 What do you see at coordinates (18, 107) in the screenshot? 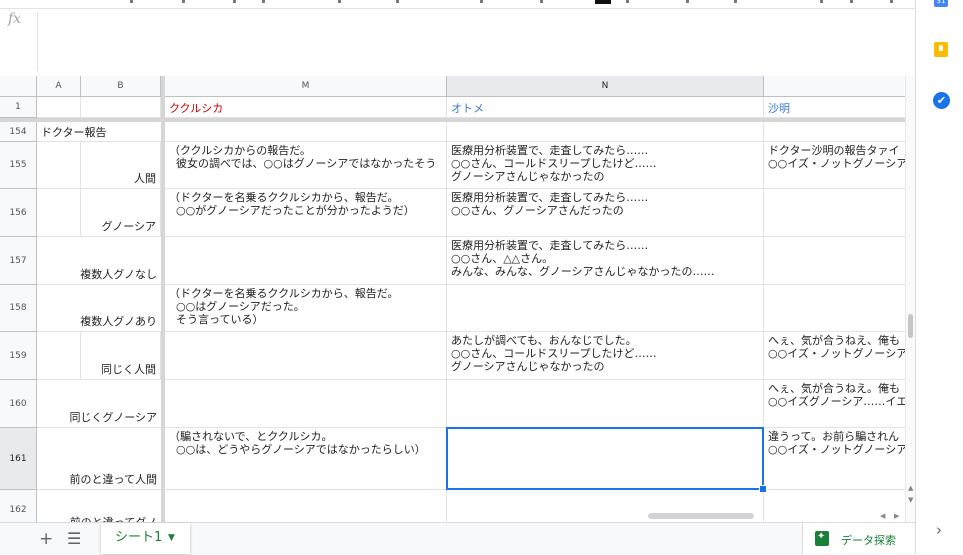
I see `row-header: 1` at bounding box center [18, 107].